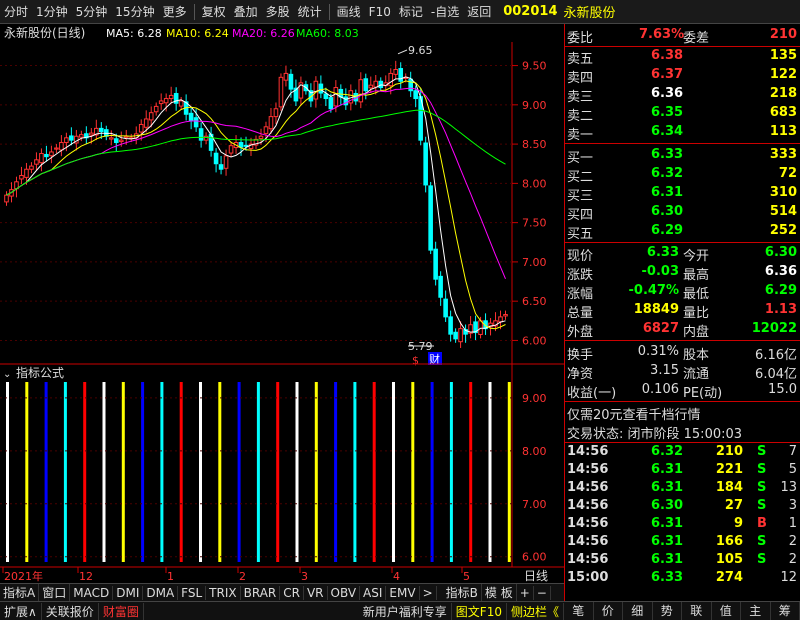 This screenshot has width=800, height=620. I want to click on promo-text: 仅需20元查看千档行情, so click(634, 413).